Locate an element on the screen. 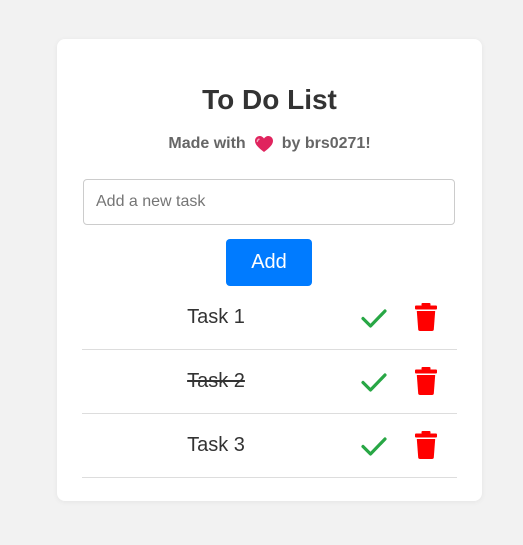  subtitle: Made with by brs0271! is located at coordinates (269, 144).